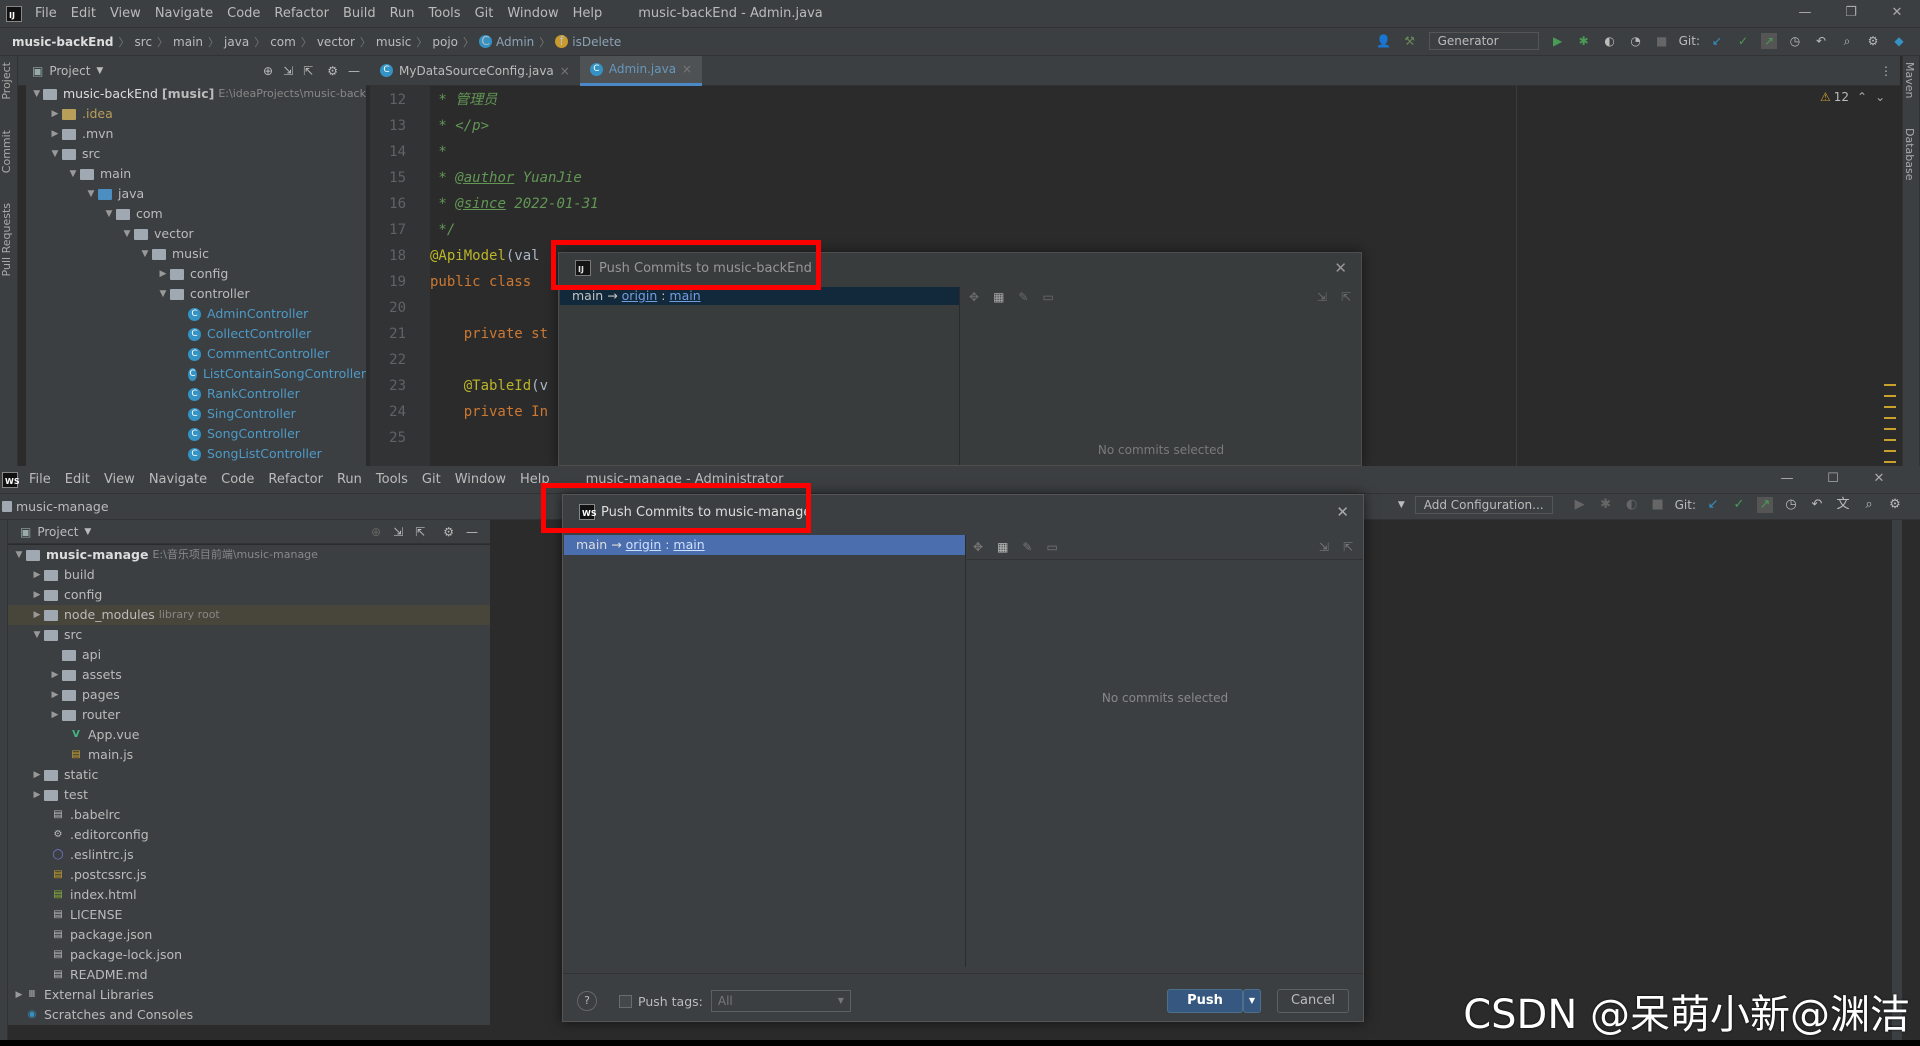 This screenshot has width=1920, height=1046. I want to click on tree-node-app-vue: V App.vue, so click(249, 735).